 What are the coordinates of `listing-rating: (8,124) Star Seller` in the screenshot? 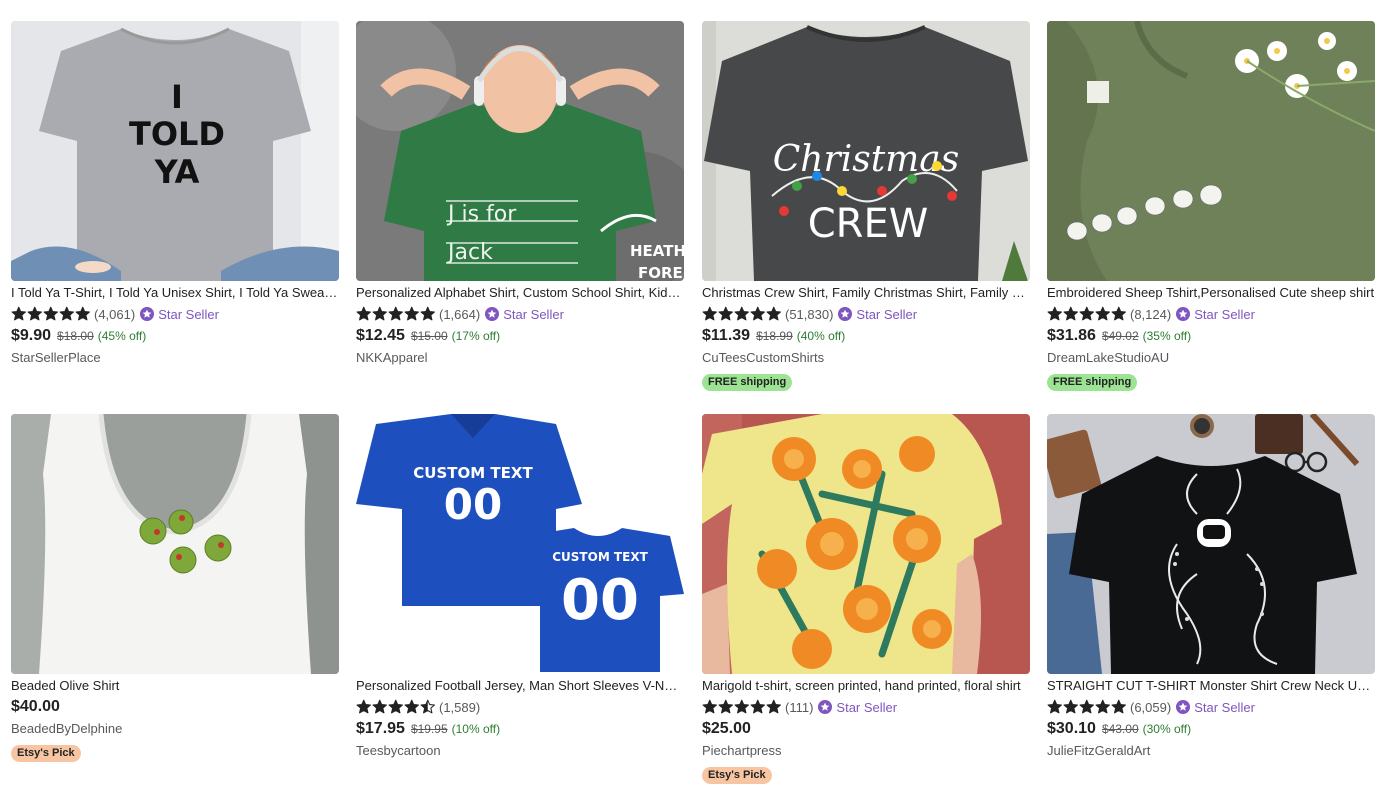 It's located at (1211, 314).